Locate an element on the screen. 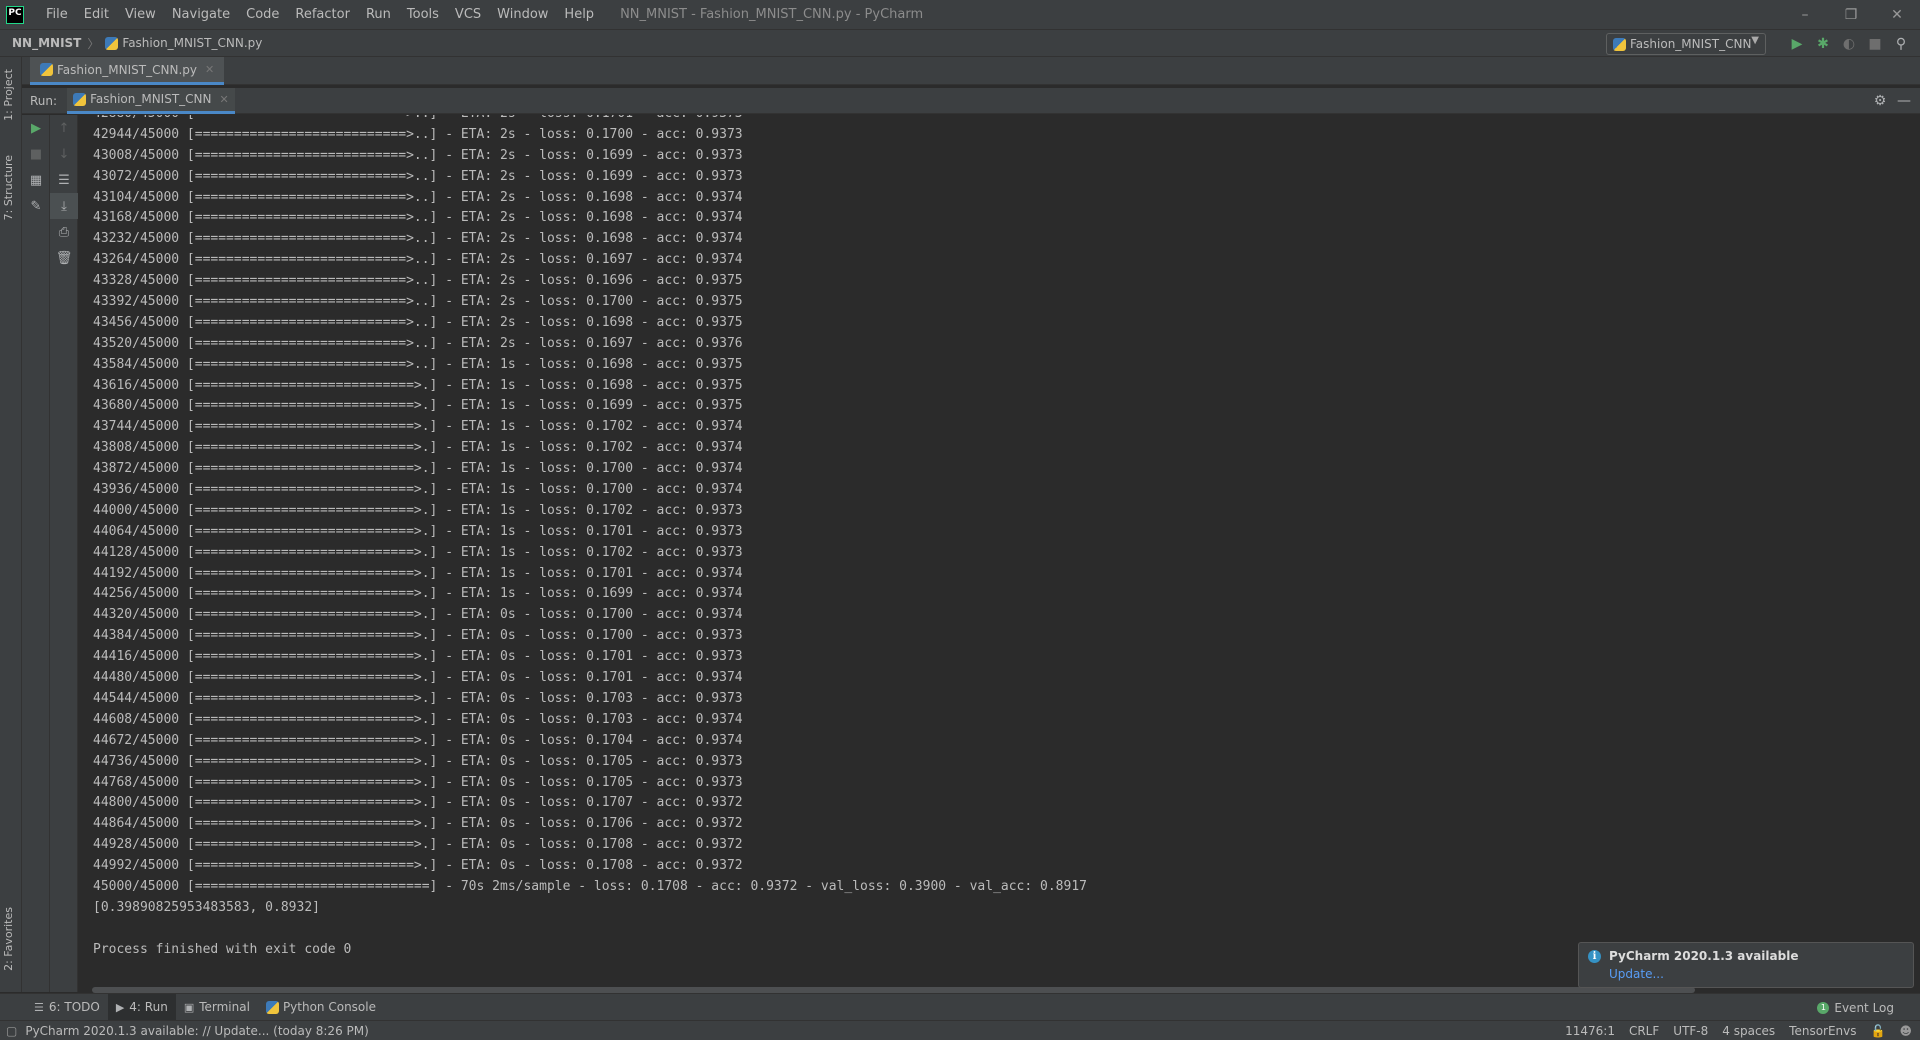  menu-file: File is located at coordinates (57, 14).